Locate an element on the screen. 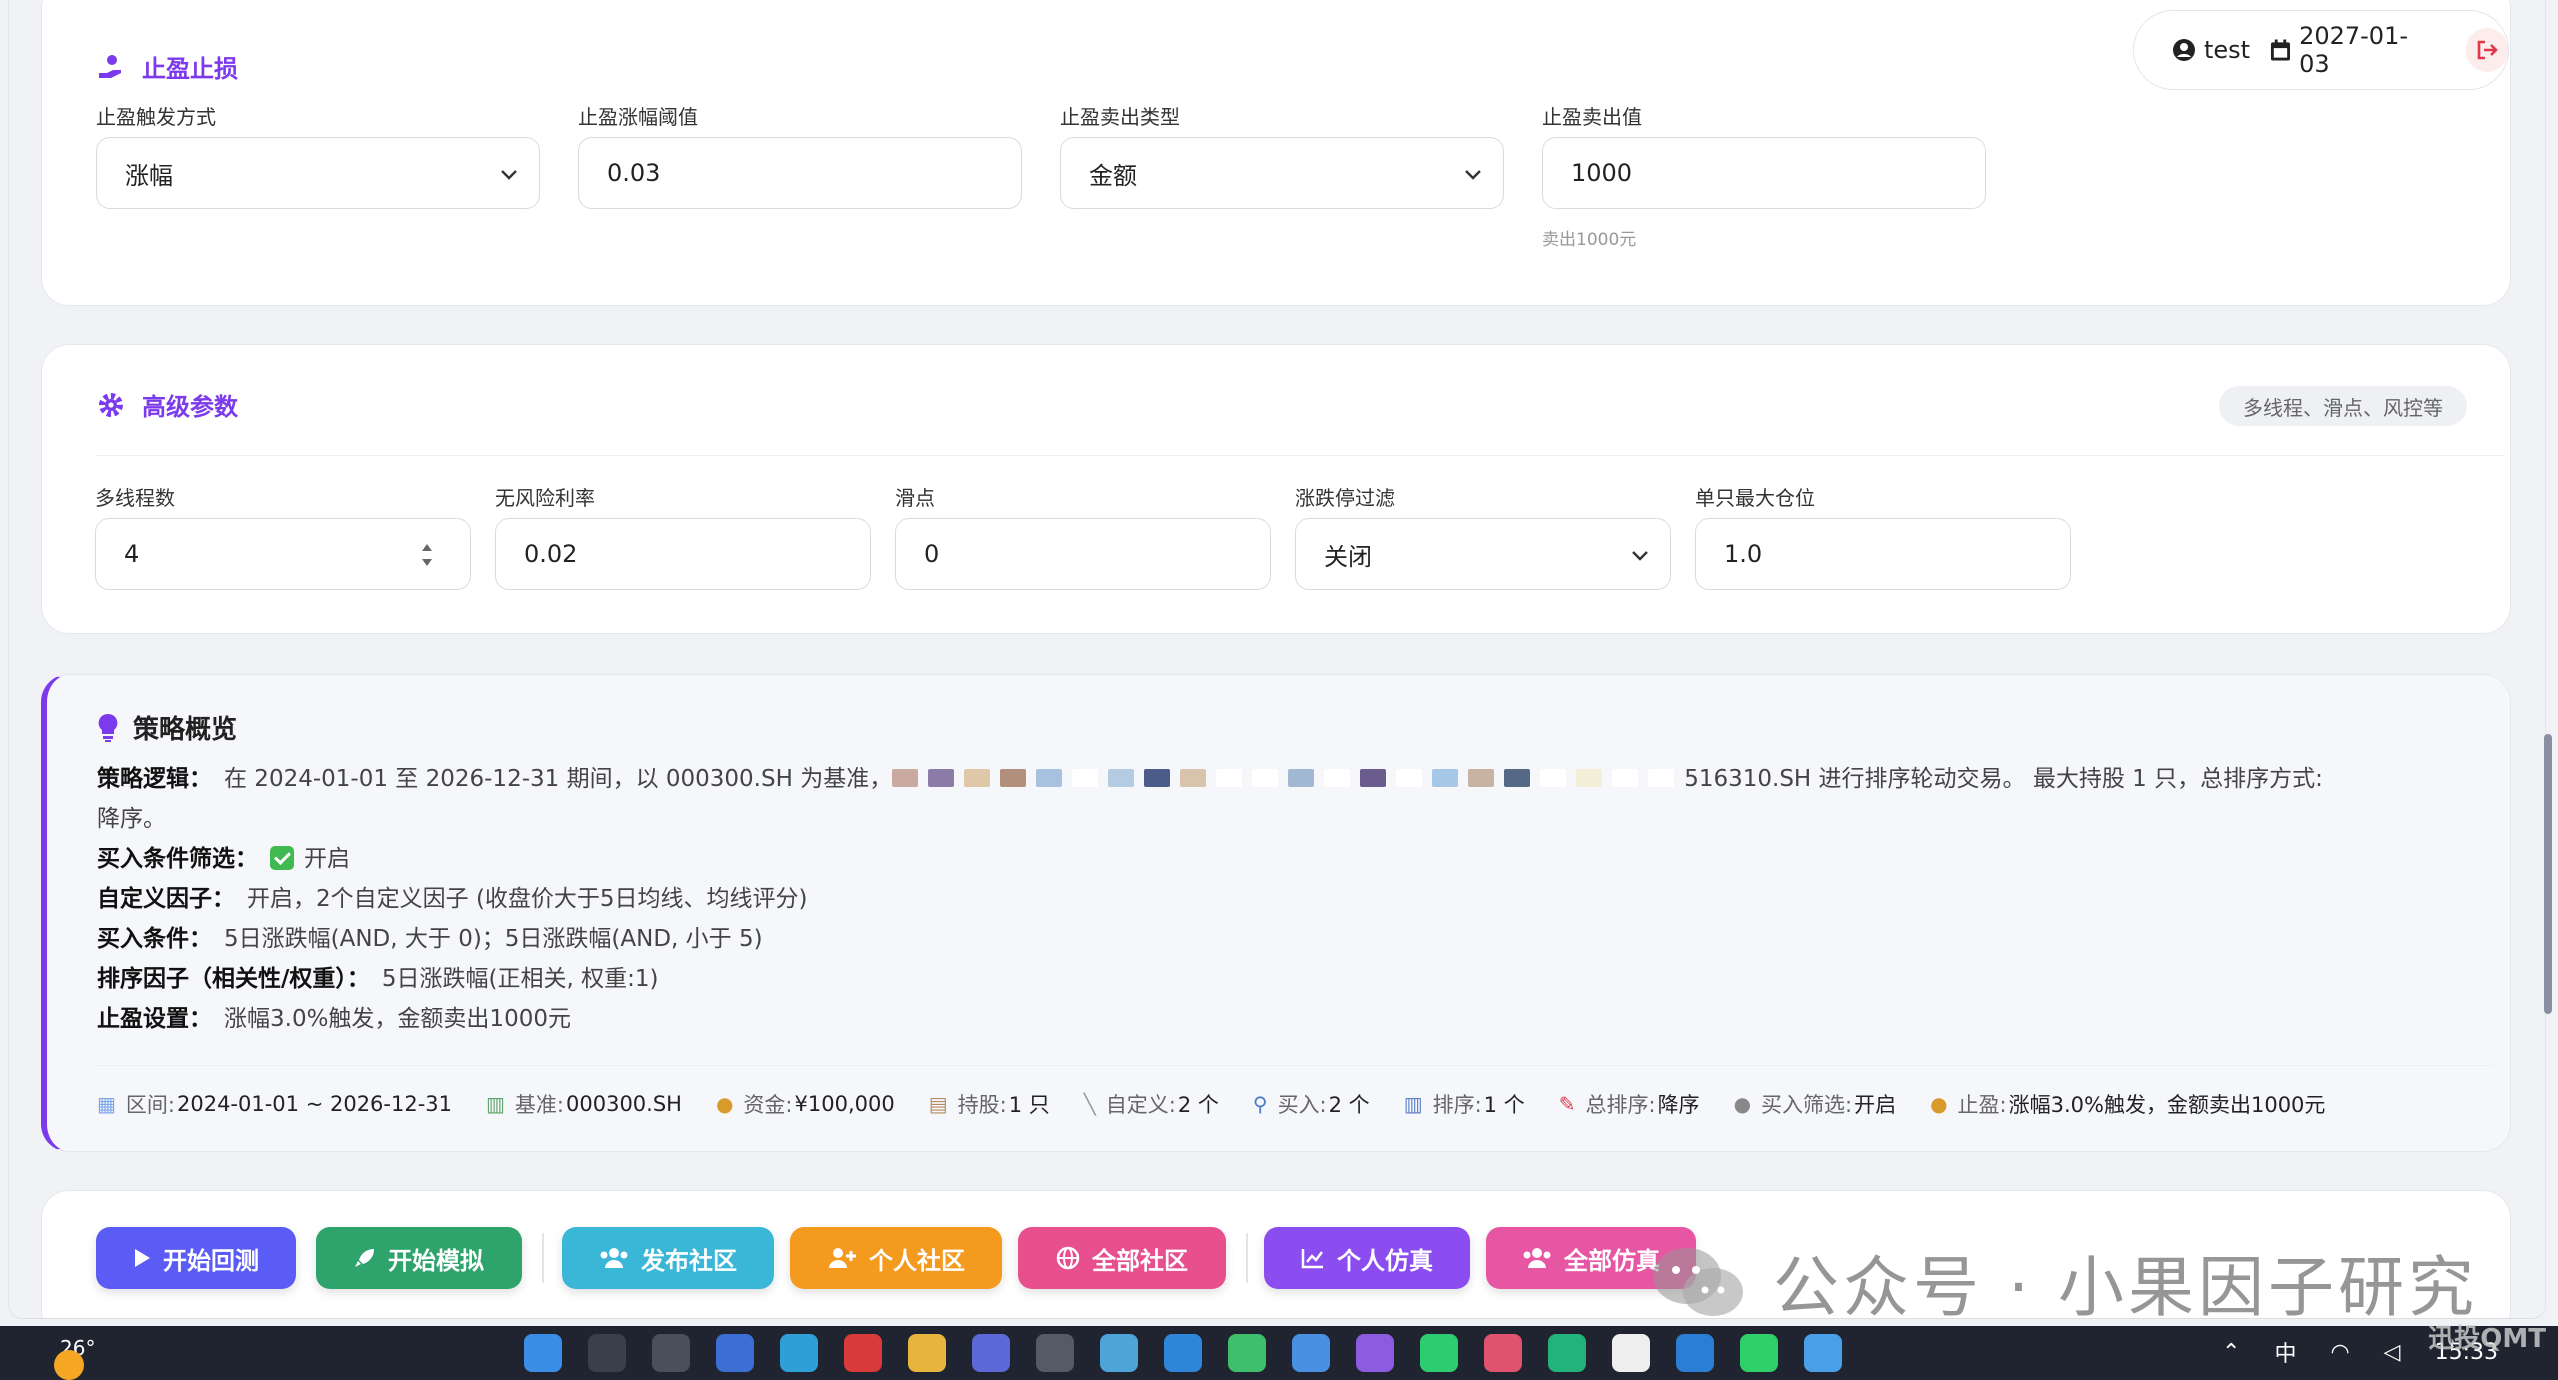  tp-threshold-value: 0.03 is located at coordinates (634, 173).